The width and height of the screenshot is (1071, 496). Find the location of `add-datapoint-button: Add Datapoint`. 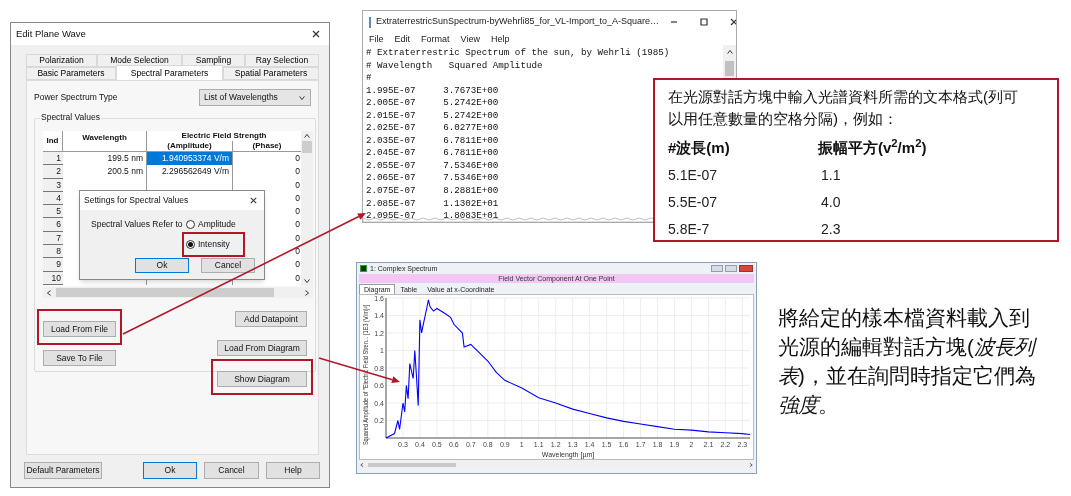

add-datapoint-button: Add Datapoint is located at coordinates (271, 319).